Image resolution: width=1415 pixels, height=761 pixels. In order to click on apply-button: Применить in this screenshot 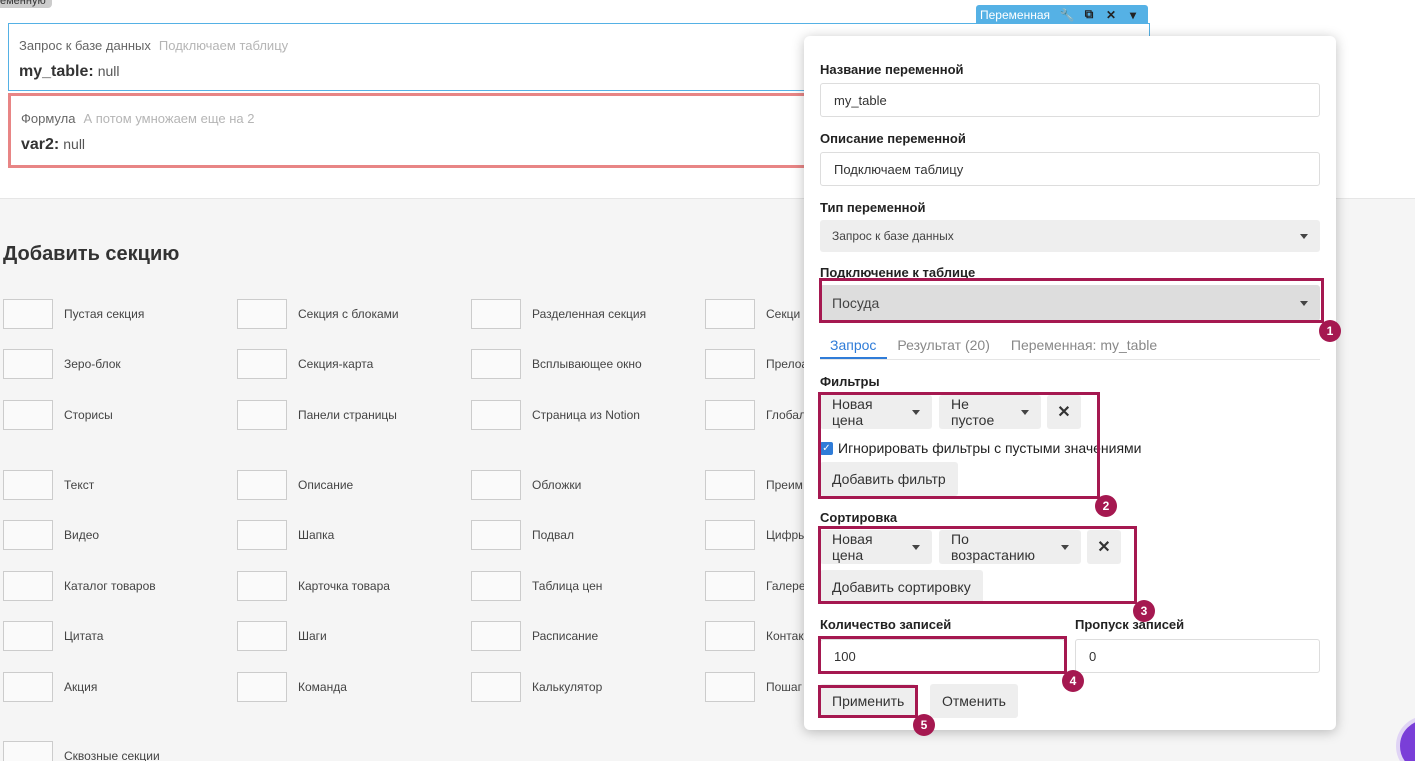, I will do `click(868, 701)`.